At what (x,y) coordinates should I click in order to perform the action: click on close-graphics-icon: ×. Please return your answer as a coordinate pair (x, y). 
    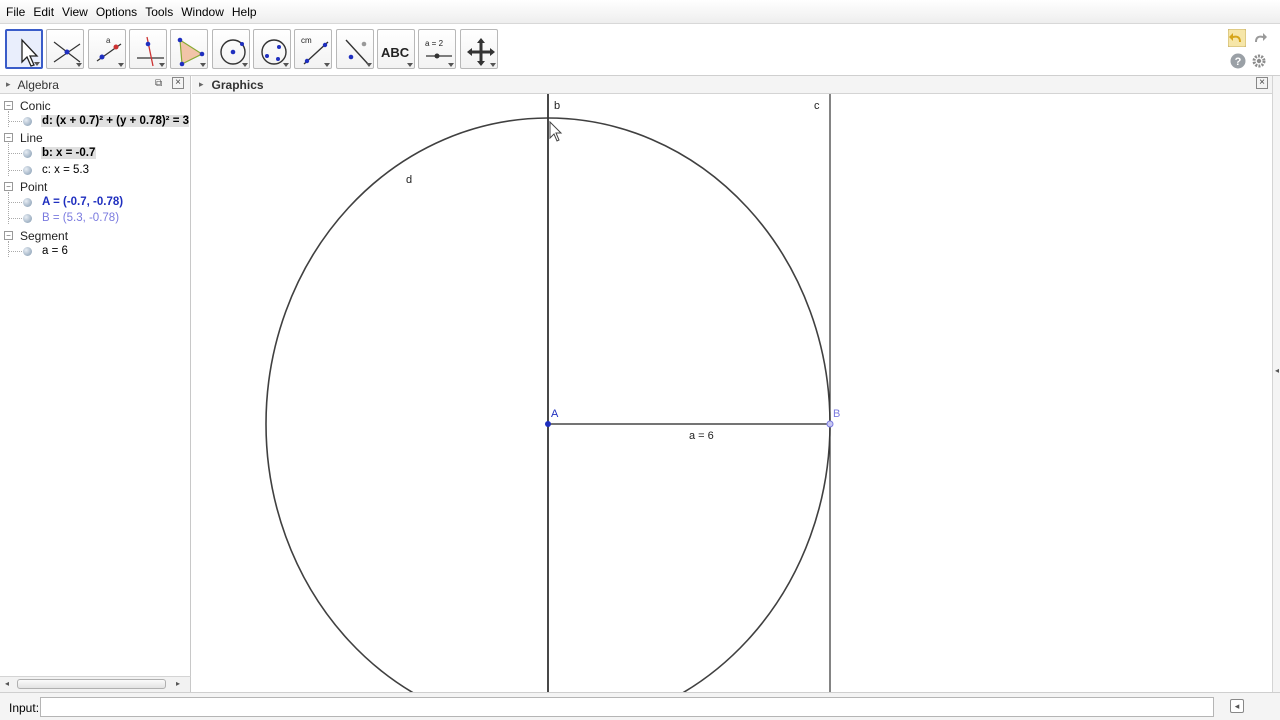
    Looking at the image, I should click on (1262, 83).